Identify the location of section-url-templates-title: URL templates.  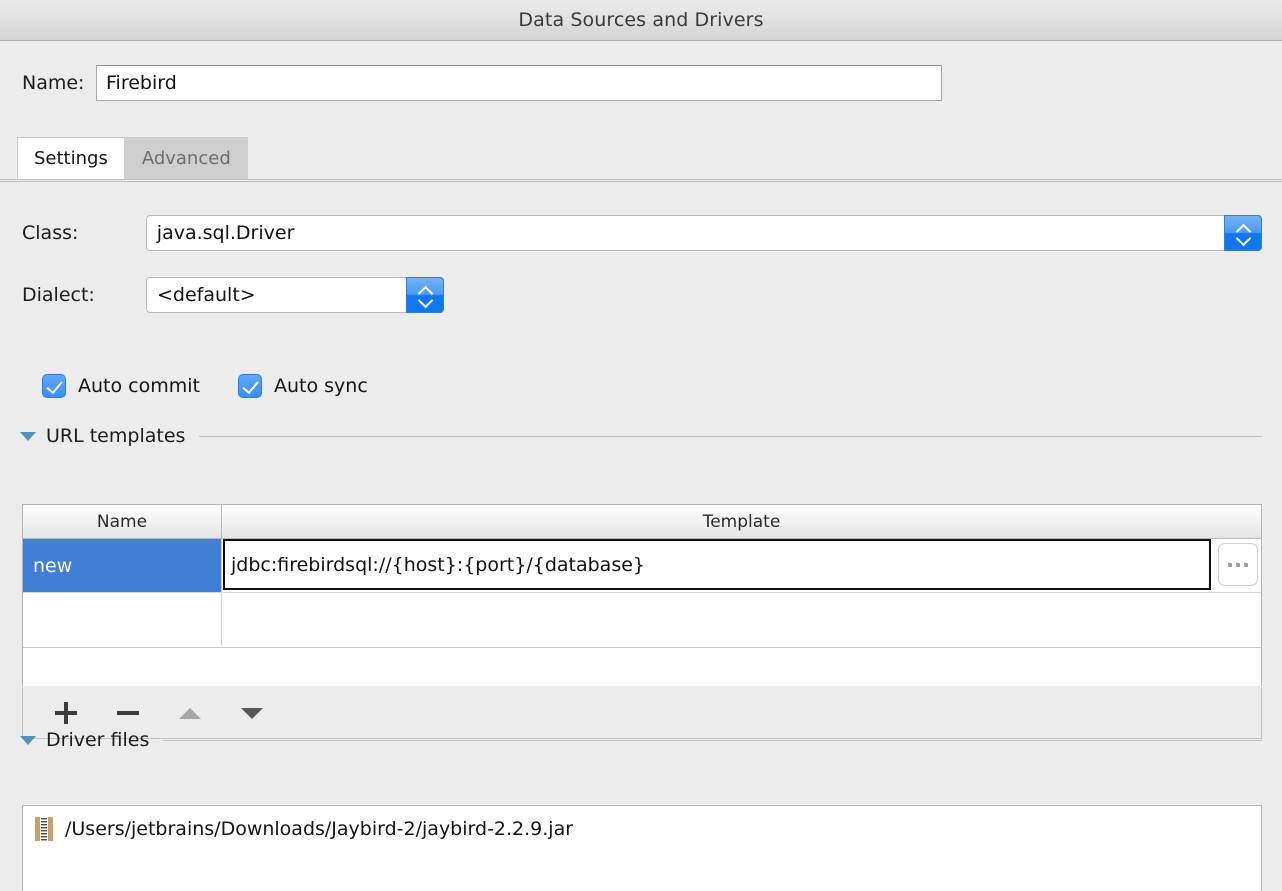
(116, 436).